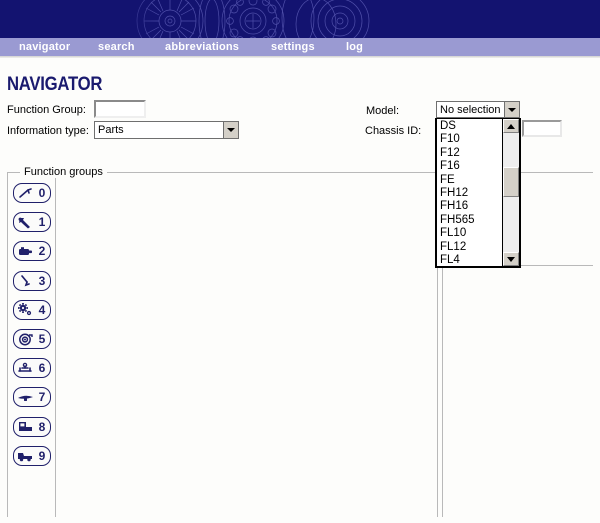  What do you see at coordinates (44, 47) in the screenshot?
I see `nav-item-navigator: navigator` at bounding box center [44, 47].